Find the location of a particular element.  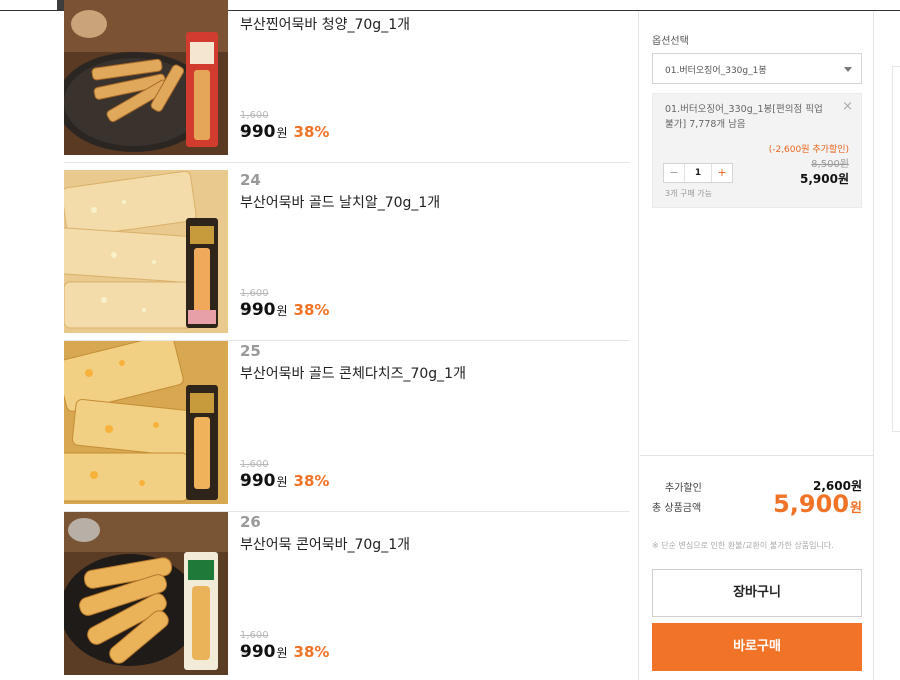

extra-discount-label: 추가할인 is located at coordinates (683, 488).